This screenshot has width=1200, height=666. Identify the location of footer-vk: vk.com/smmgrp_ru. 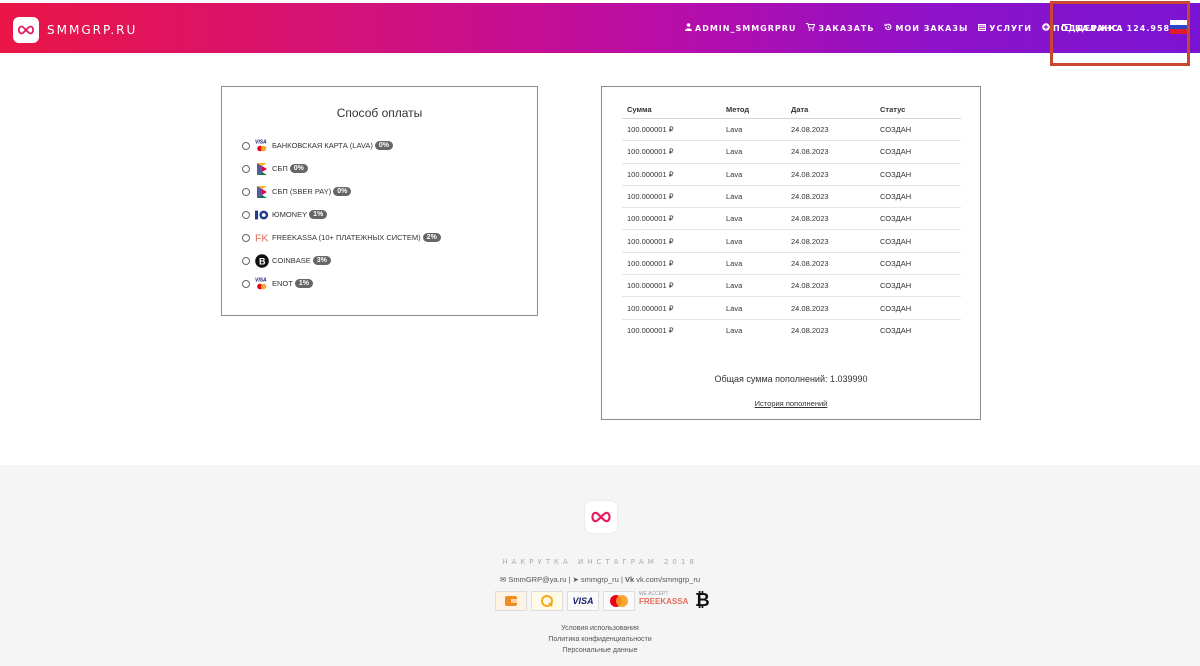
(668, 579).